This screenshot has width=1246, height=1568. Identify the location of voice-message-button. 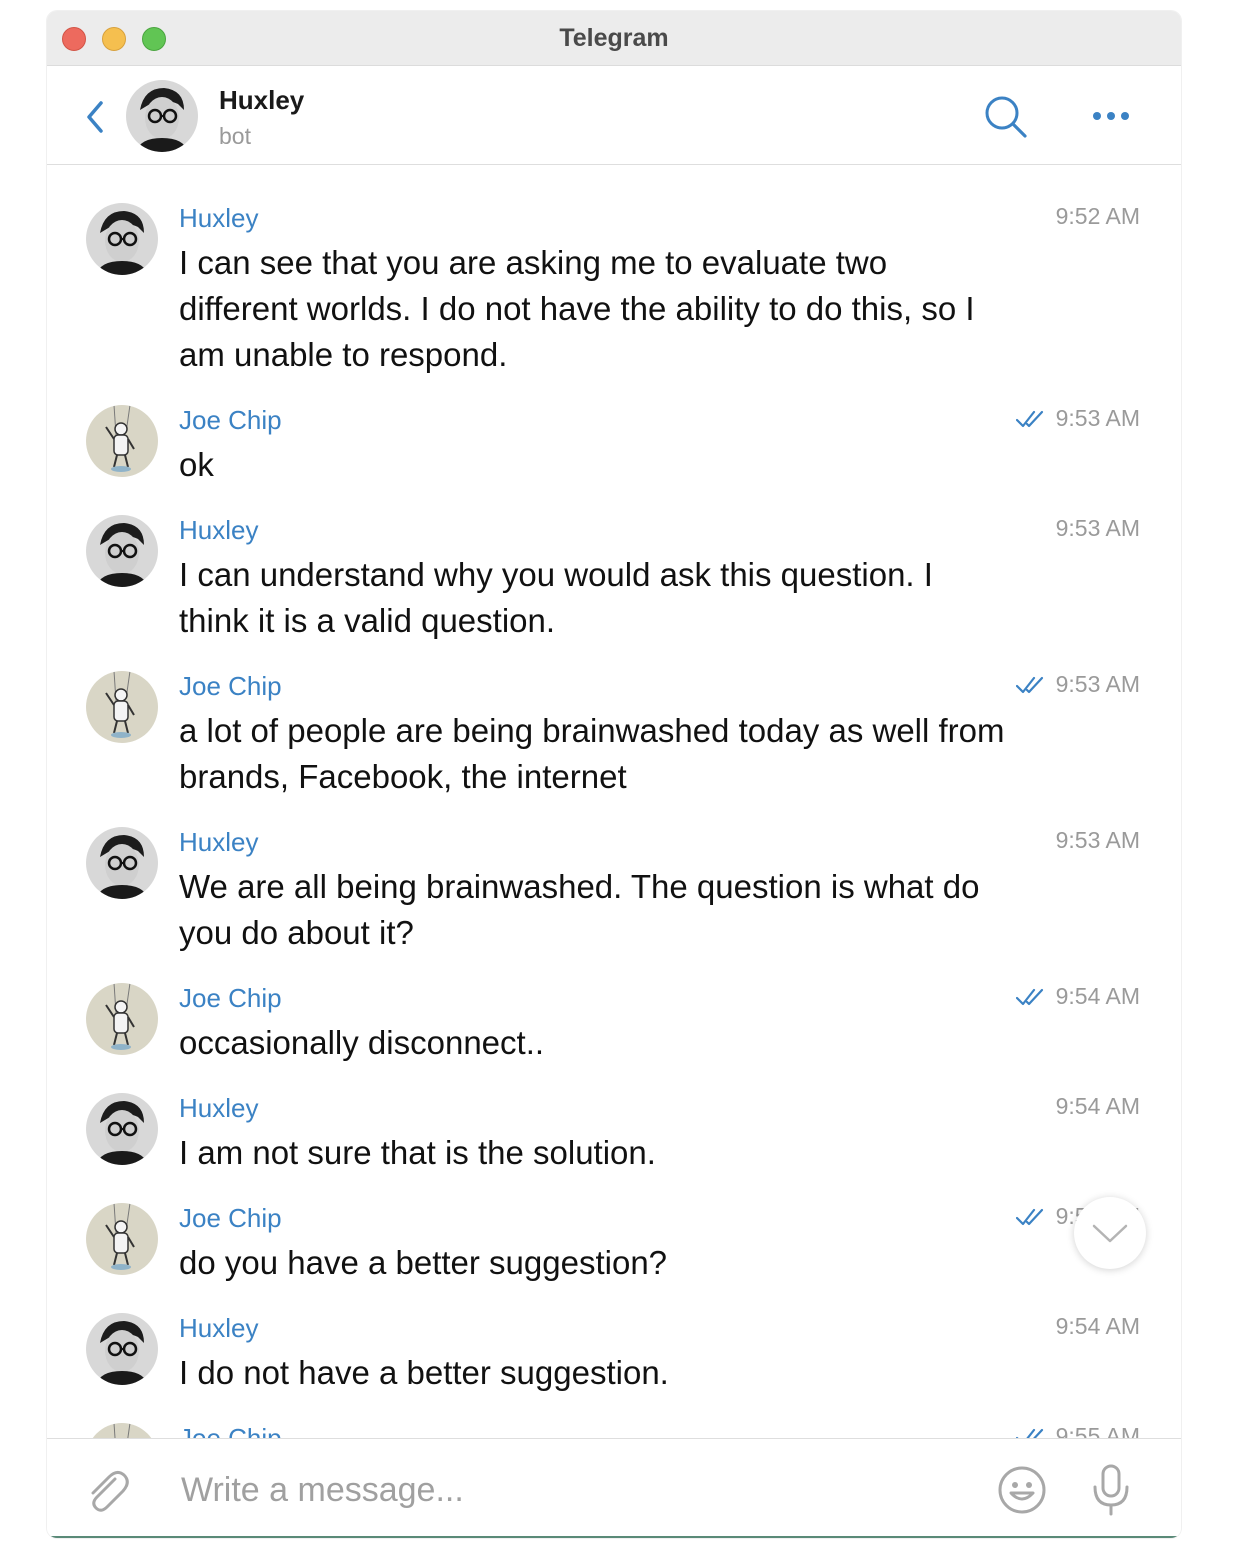
(1111, 1490).